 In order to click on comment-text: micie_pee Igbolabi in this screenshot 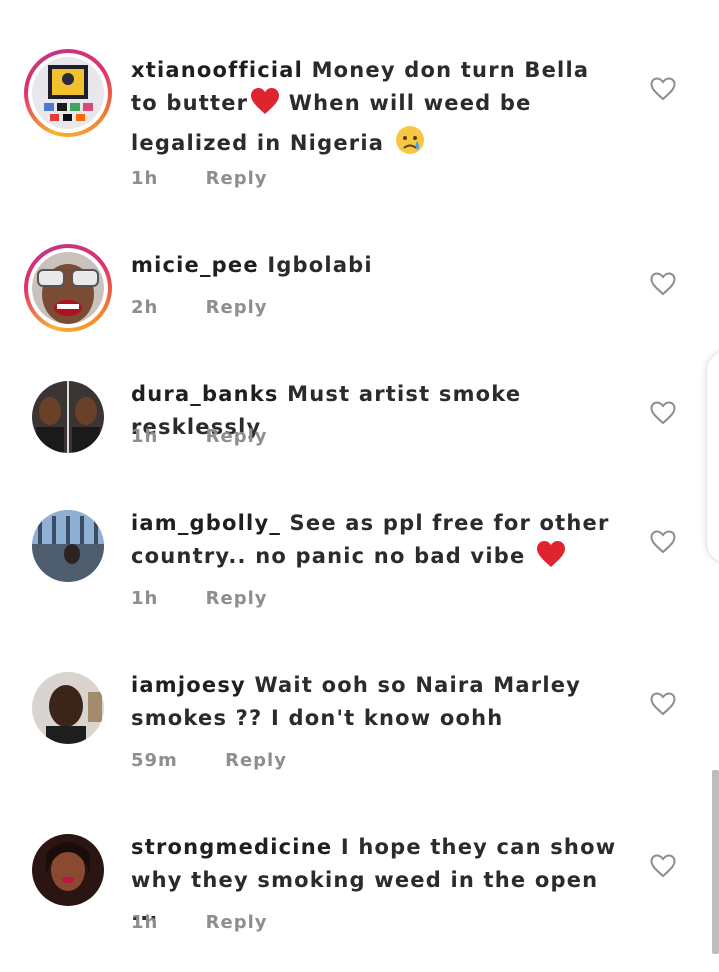, I will do `click(376, 265)`.